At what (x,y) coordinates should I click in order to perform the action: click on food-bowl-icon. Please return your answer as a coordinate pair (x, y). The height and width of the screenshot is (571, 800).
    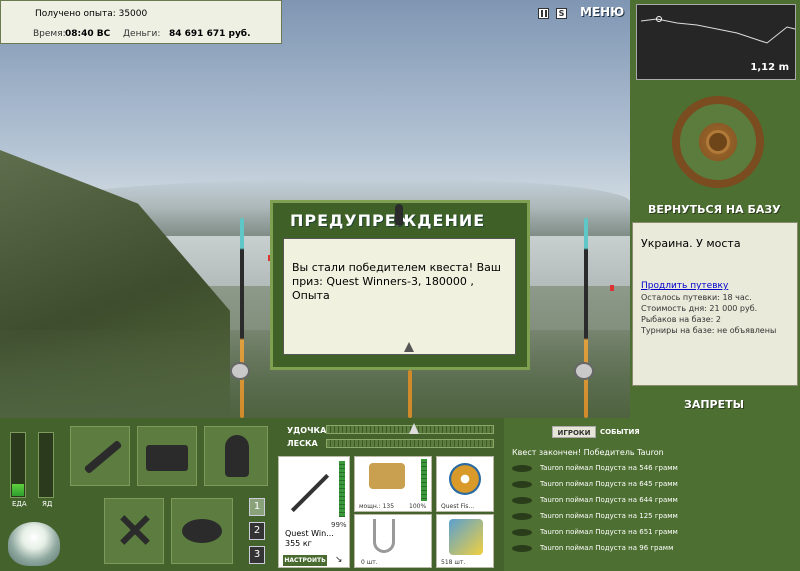
    Looking at the image, I should click on (34, 544).